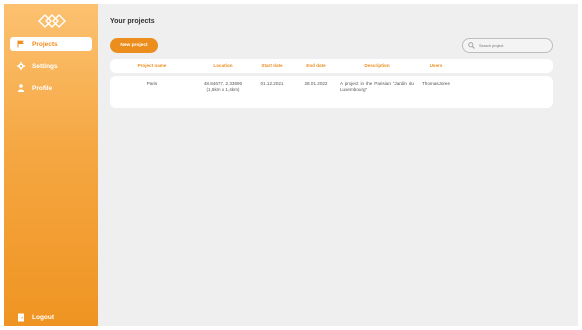 The image size is (582, 330). What do you see at coordinates (377, 66) in the screenshot?
I see `column-header-description: Description` at bounding box center [377, 66].